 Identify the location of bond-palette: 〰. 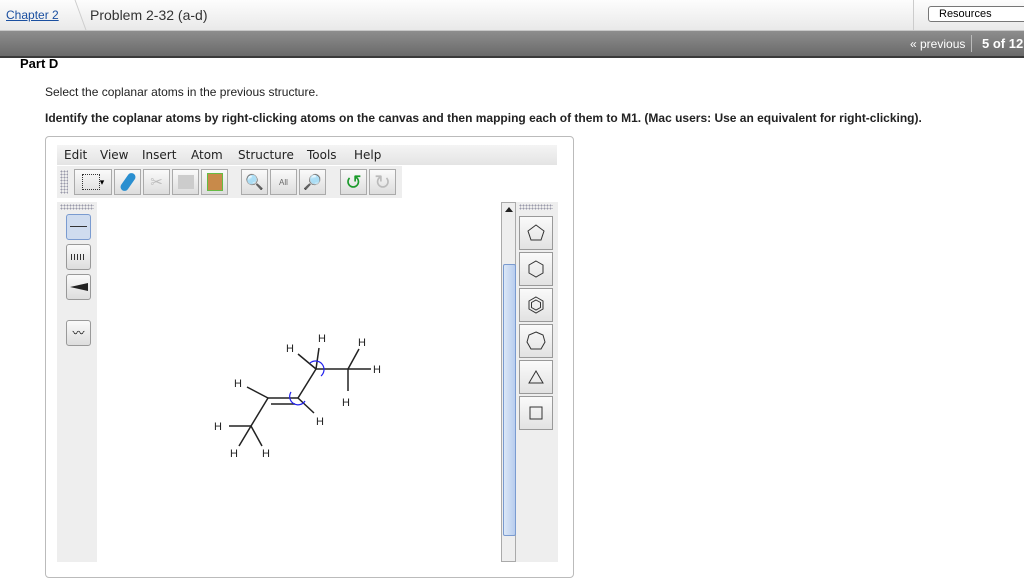
(77, 382).